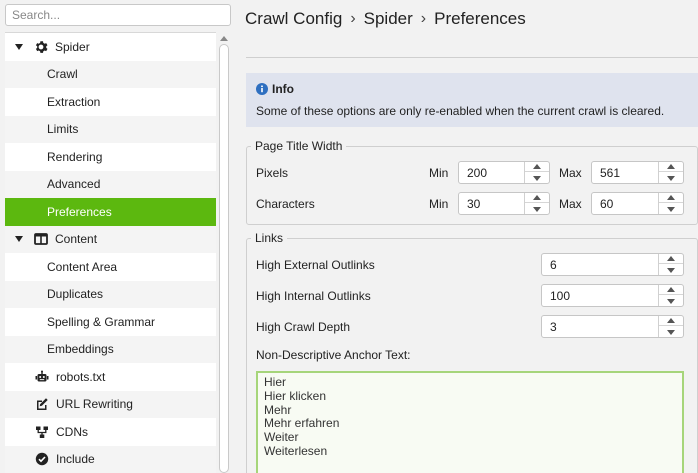 Image resolution: width=698 pixels, height=473 pixels. I want to click on scrollbar-thumb, so click(224, 258).